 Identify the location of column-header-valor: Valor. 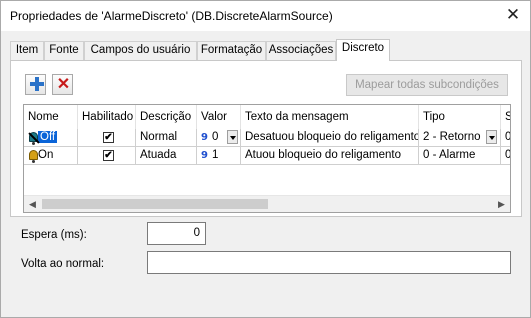
(219, 117).